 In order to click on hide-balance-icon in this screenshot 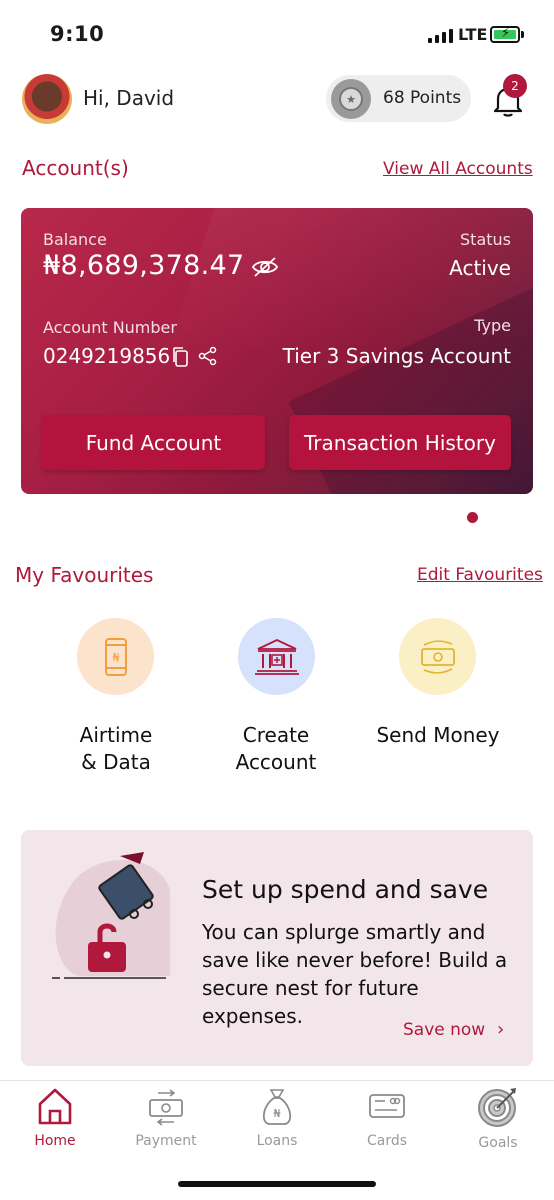, I will do `click(265, 269)`.